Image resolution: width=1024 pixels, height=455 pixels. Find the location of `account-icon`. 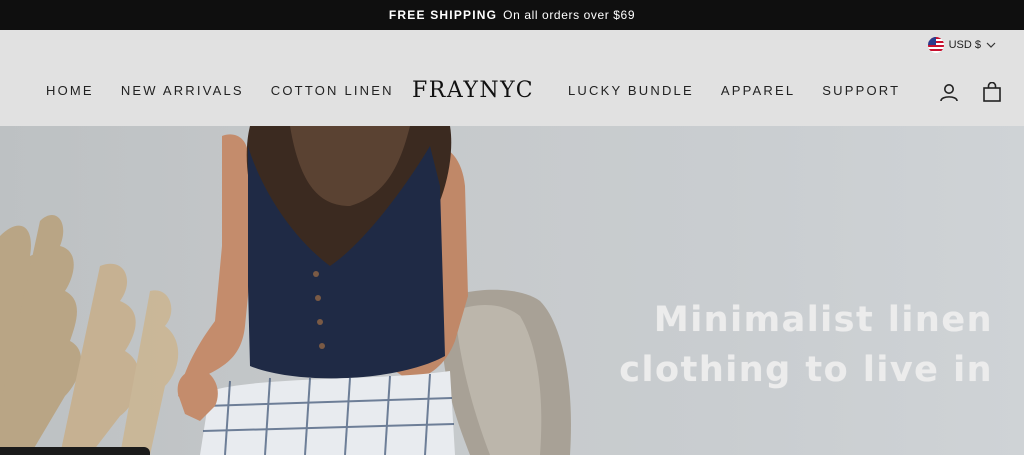

account-icon is located at coordinates (949, 92).